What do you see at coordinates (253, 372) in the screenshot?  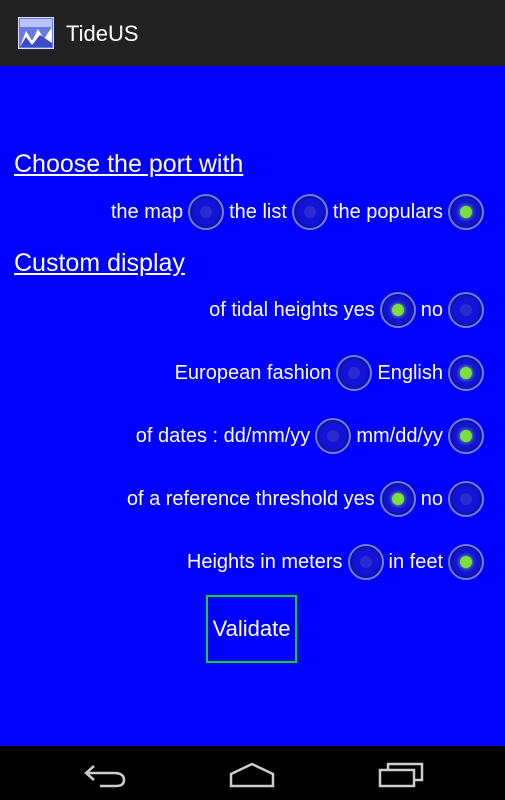 I see `european-fashion-label: European fashion` at bounding box center [253, 372].